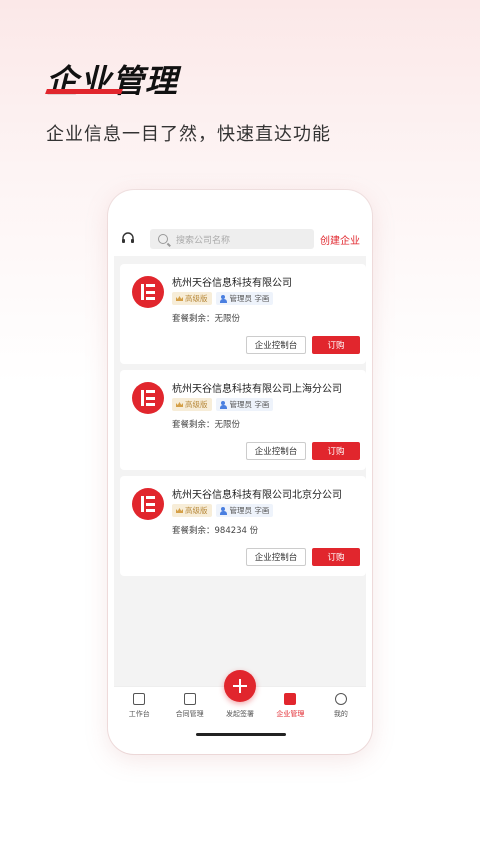 Image resolution: width=480 pixels, height=853 pixels. I want to click on promo-title-underline, so click(84, 91).